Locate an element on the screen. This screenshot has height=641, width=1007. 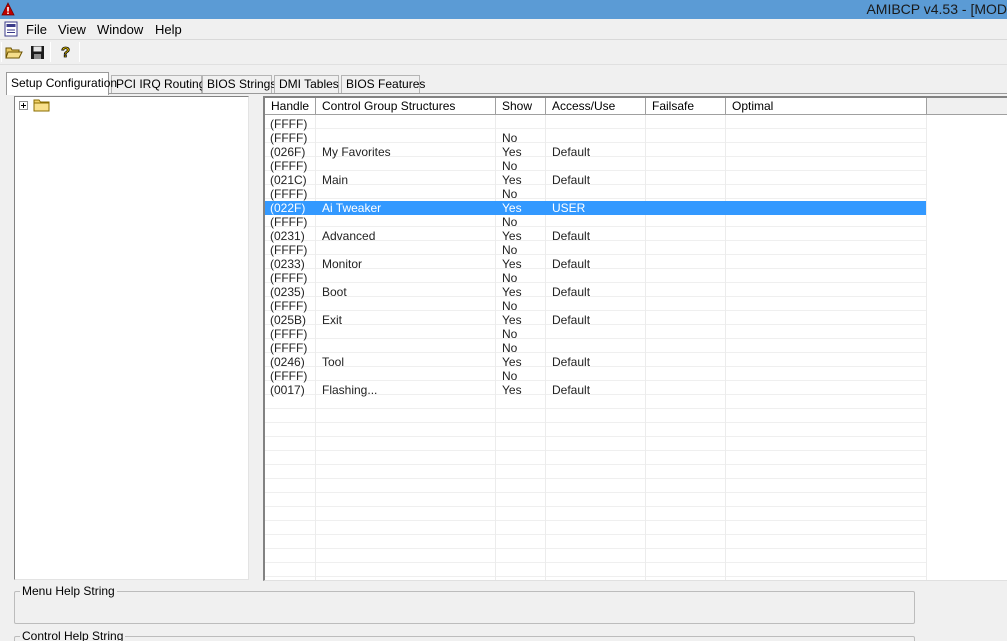
cell-control-group: Monitor is located at coordinates (342, 264).